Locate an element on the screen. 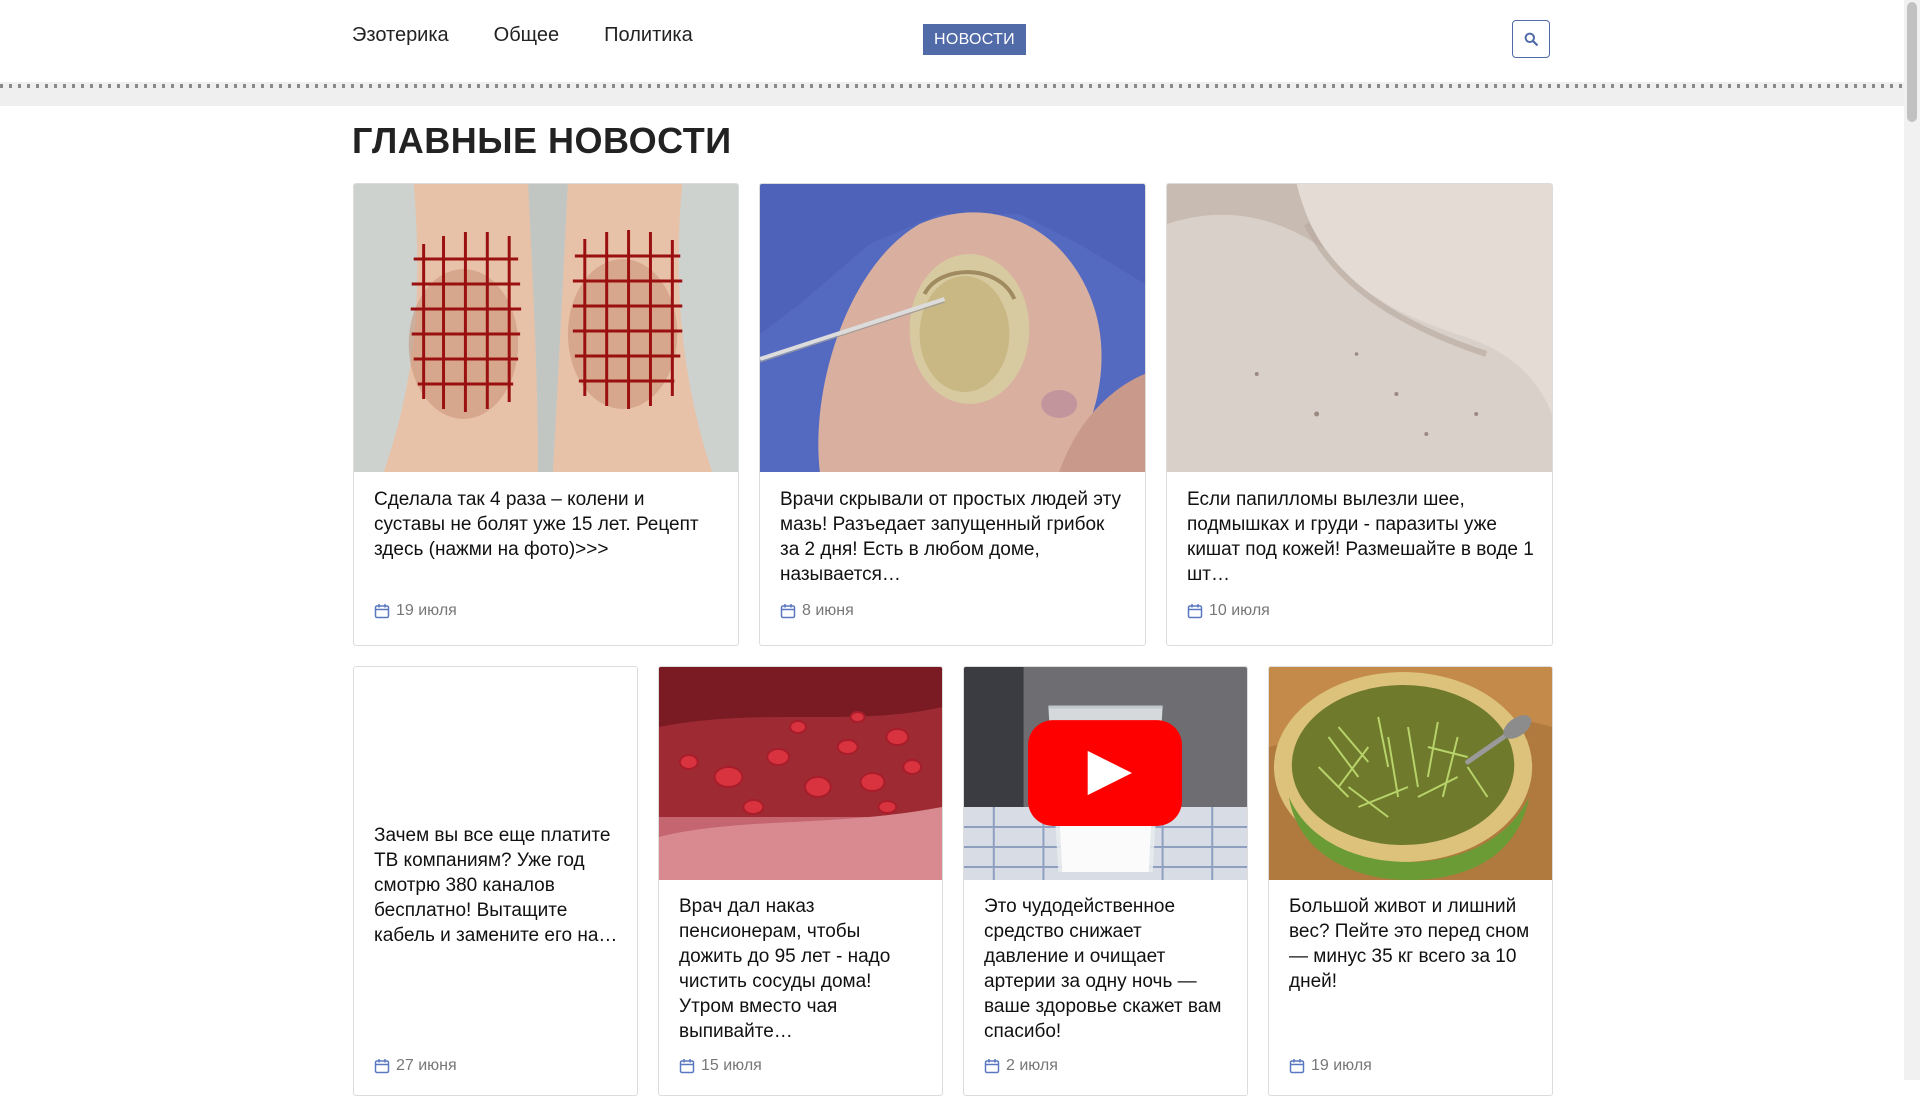 The width and height of the screenshot is (1920, 1096). card-date: 2 июля is located at coordinates (1021, 1066).